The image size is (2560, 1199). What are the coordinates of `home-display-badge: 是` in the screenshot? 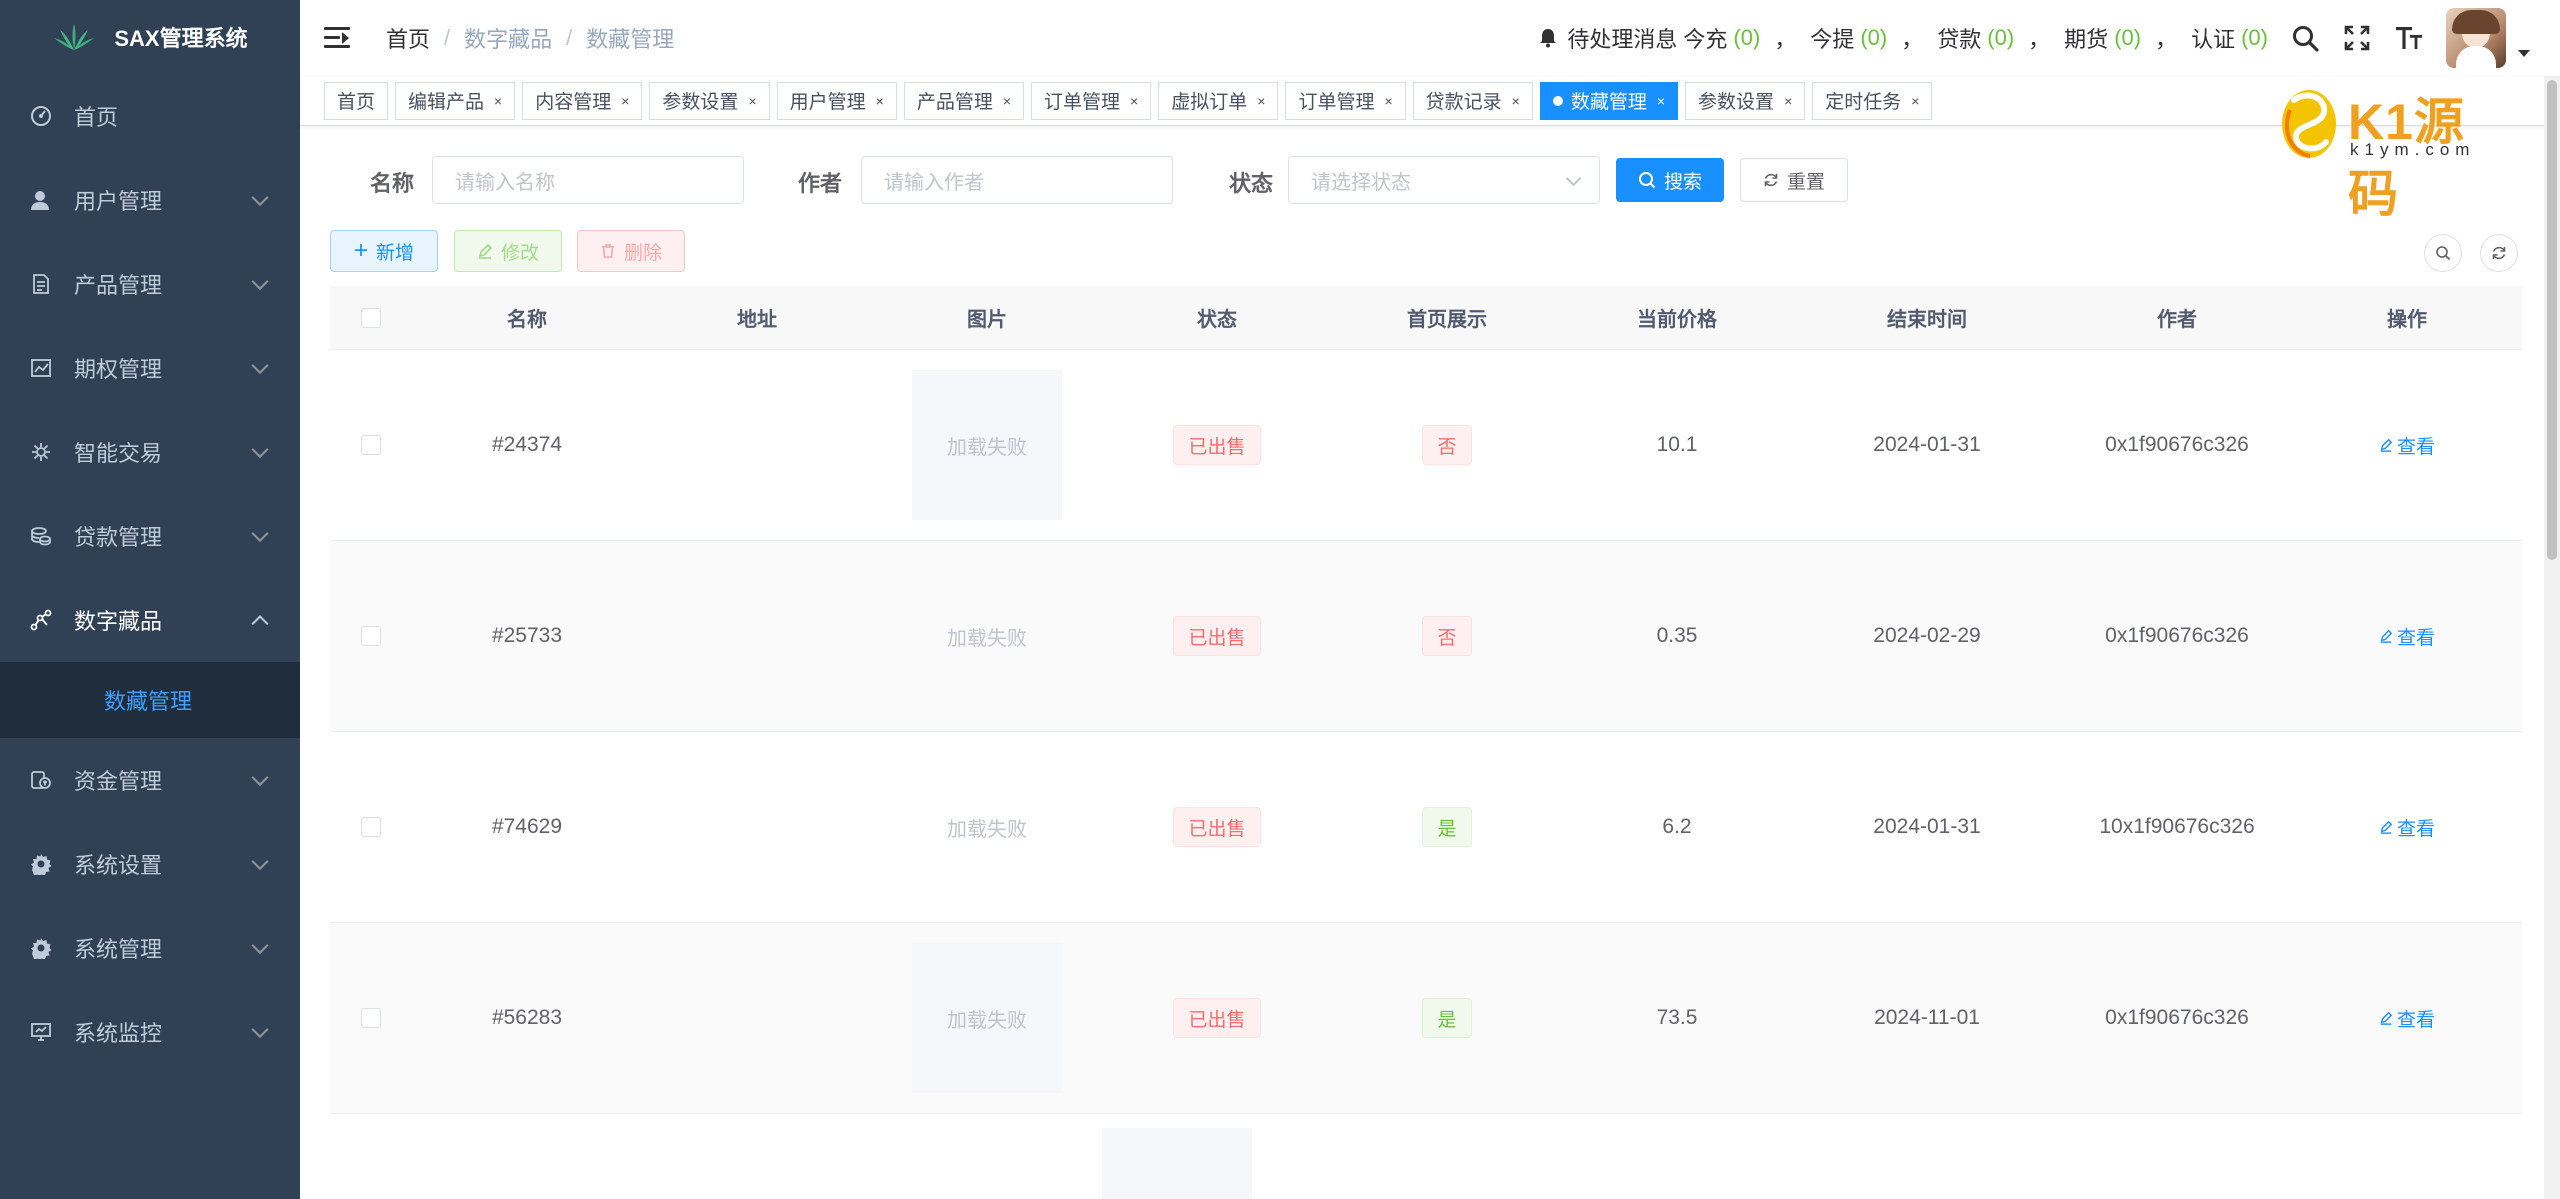 It's located at (1447, 827).